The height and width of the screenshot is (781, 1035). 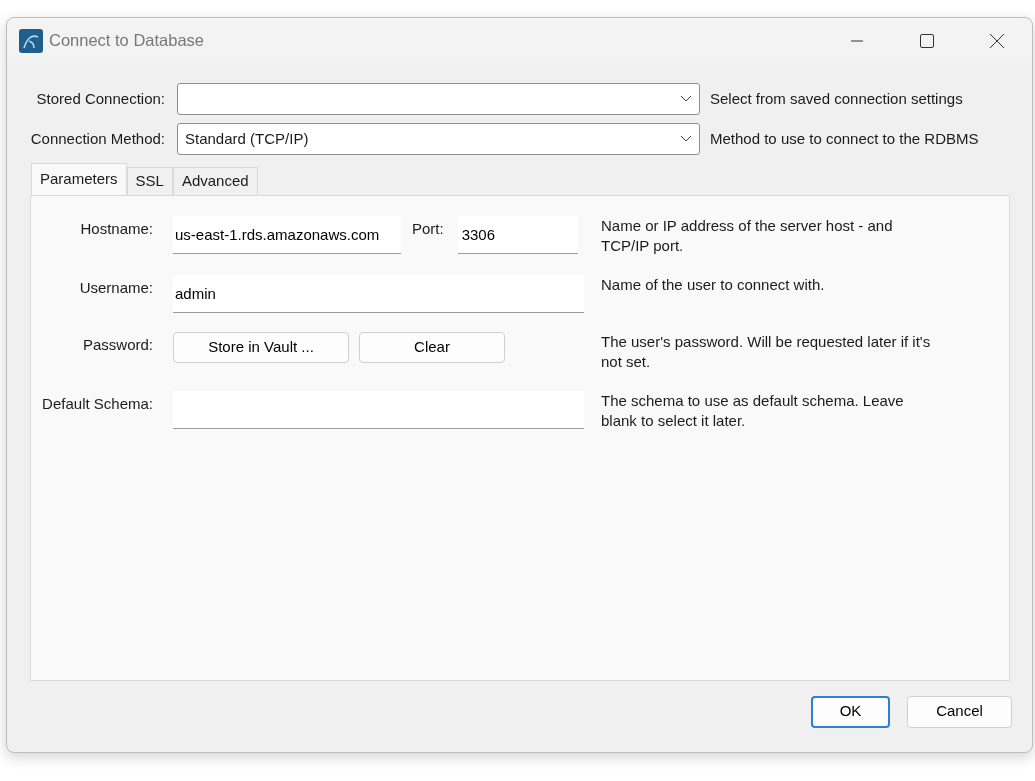 What do you see at coordinates (432, 347) in the screenshot?
I see `action-button: Clear` at bounding box center [432, 347].